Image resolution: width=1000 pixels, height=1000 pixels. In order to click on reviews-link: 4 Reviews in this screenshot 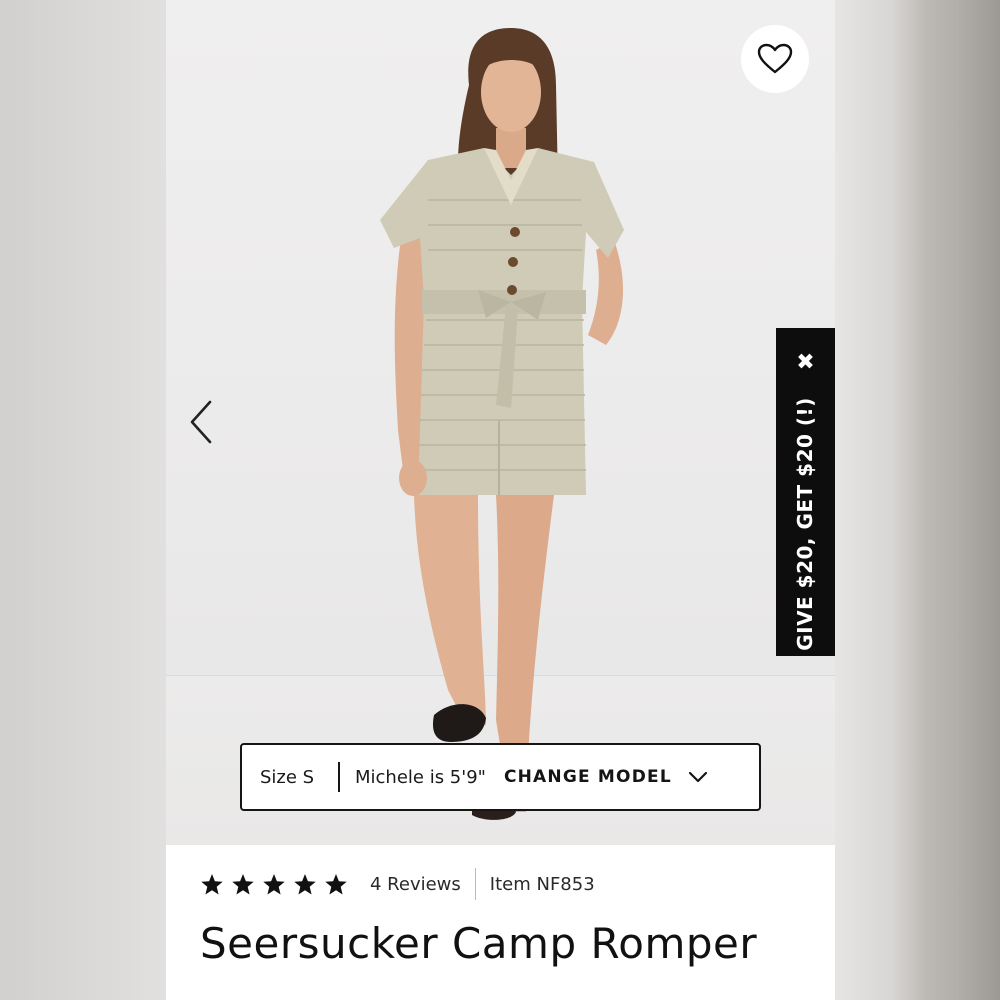, I will do `click(415, 884)`.